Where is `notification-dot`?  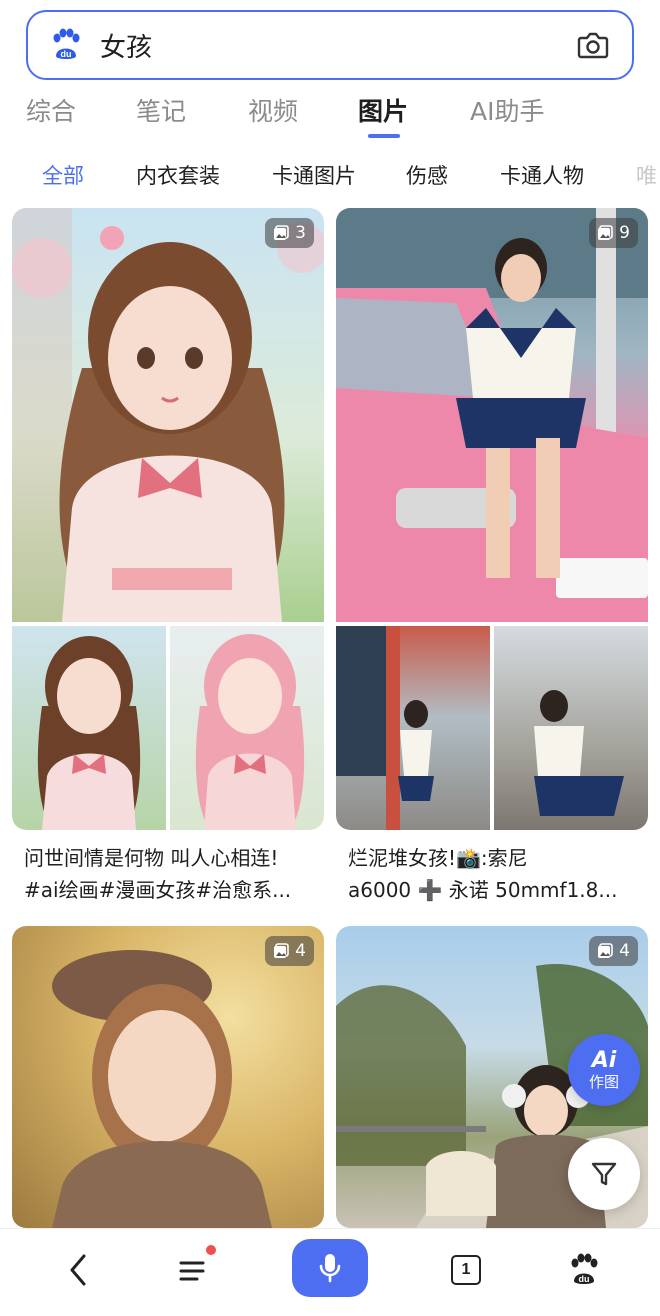
notification-dot is located at coordinates (211, 1250).